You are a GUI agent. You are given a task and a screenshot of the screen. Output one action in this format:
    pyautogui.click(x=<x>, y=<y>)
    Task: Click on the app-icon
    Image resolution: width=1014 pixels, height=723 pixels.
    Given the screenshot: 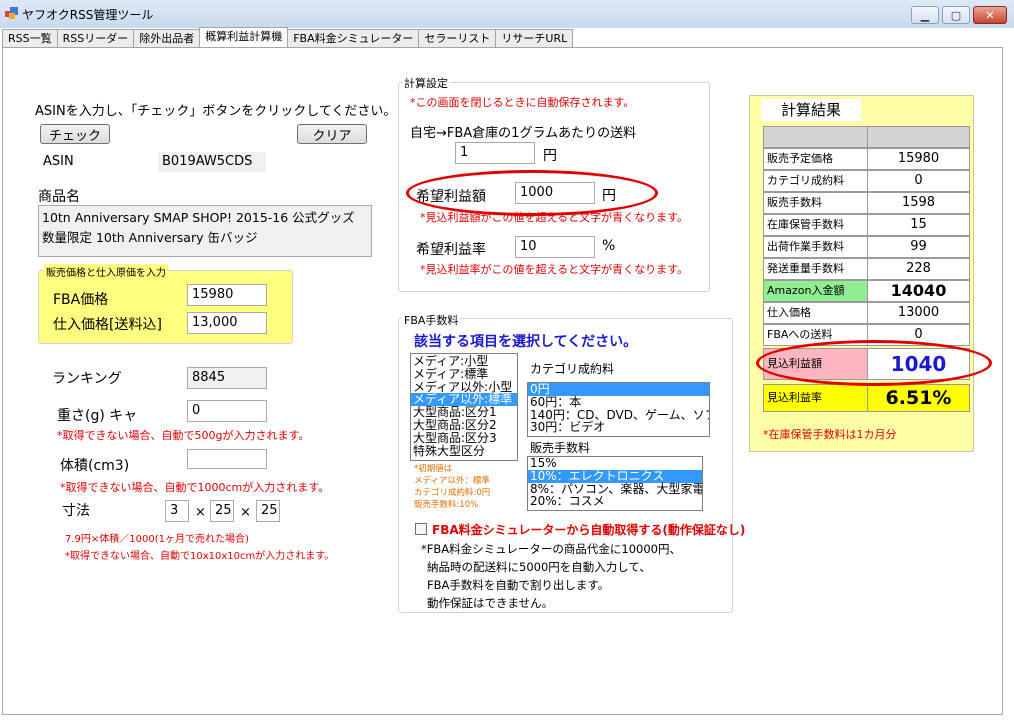 What is the action you would take?
    pyautogui.click(x=11, y=13)
    